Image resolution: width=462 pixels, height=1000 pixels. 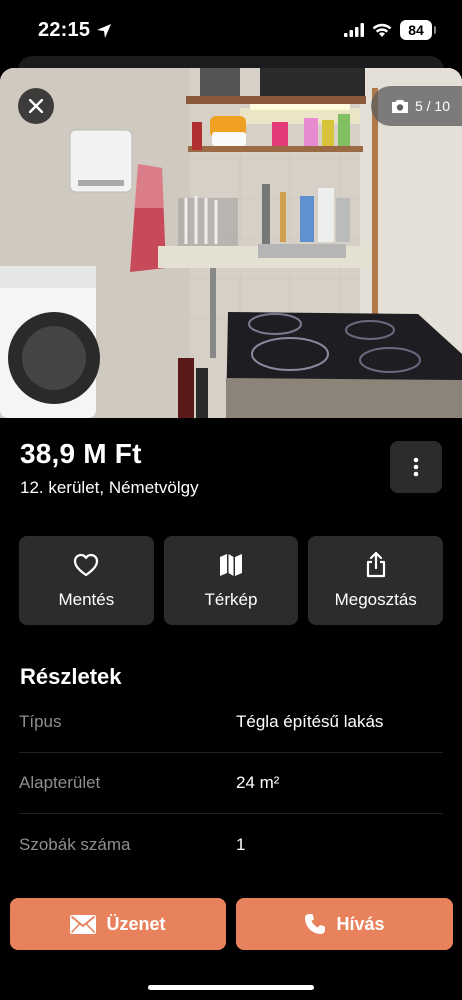 I want to click on close-gallery-button, so click(x=36, y=106).